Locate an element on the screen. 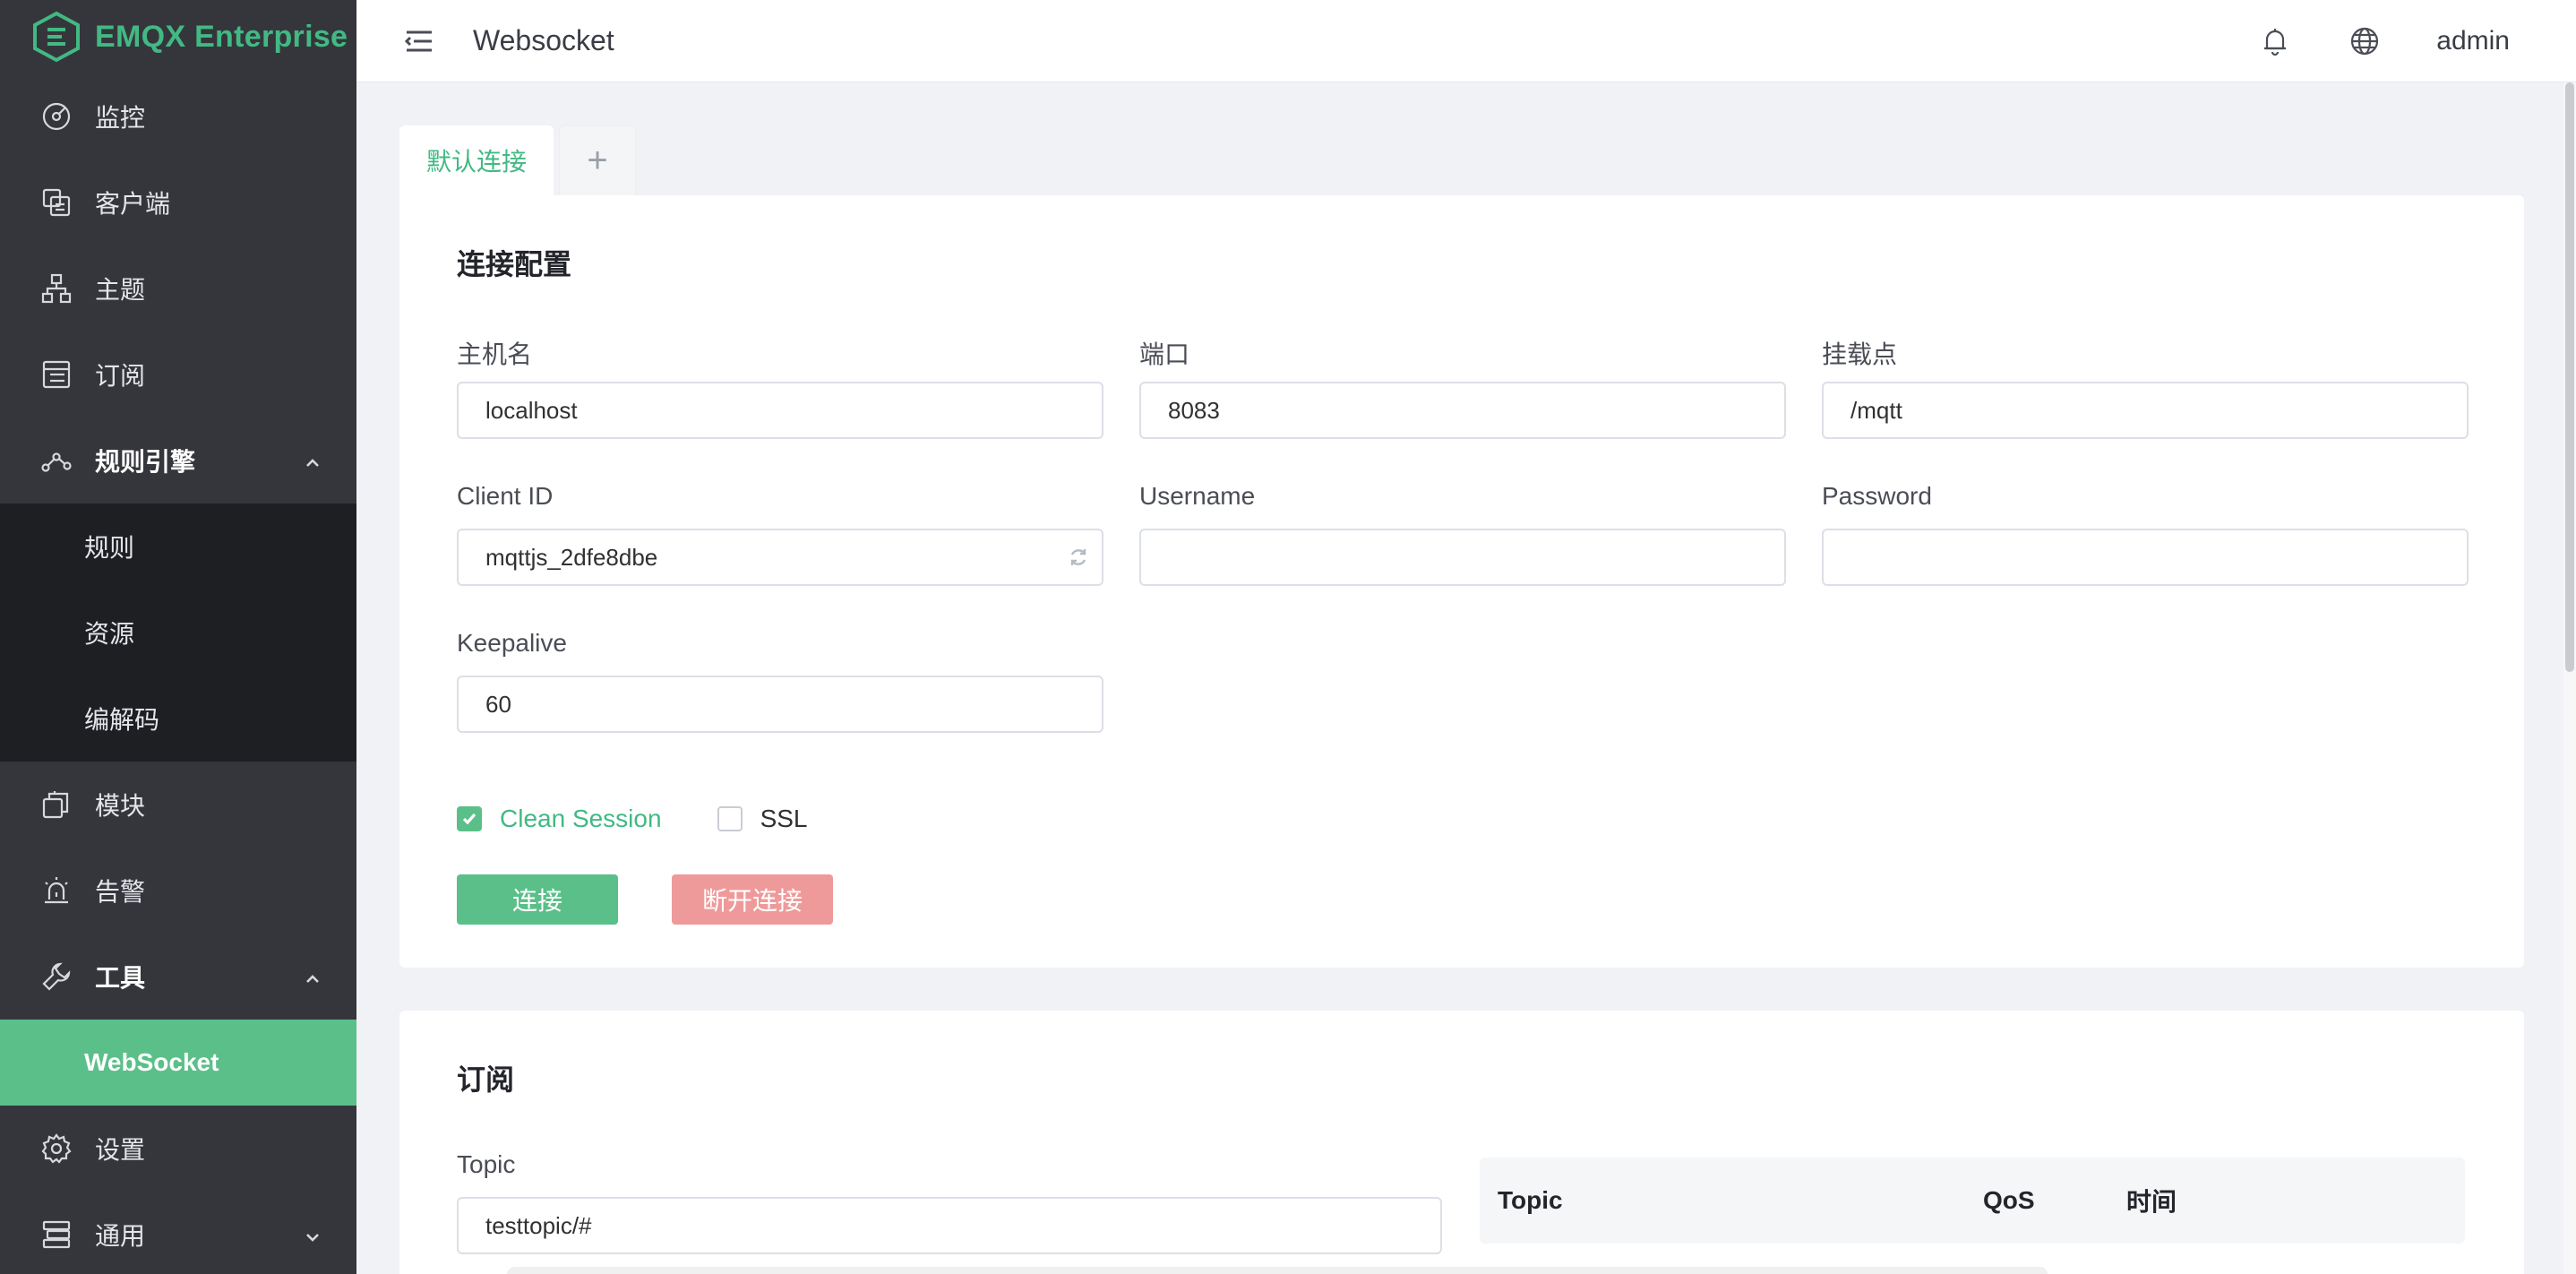  tools-submenu: WebSocket is located at coordinates (178, 1063).